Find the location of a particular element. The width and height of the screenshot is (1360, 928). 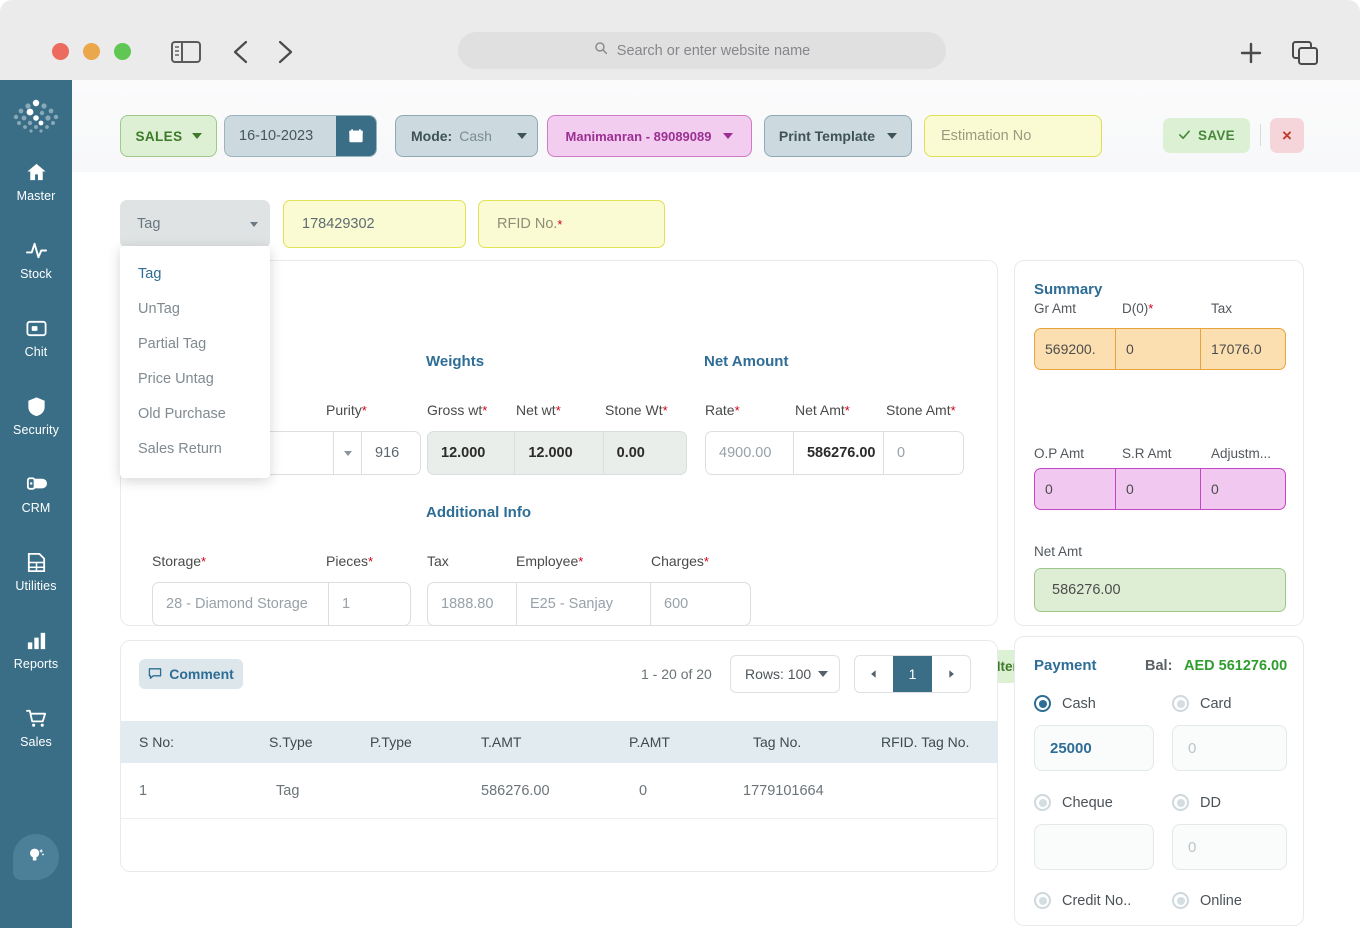

payment-option-dd: DD is located at coordinates (1196, 802).